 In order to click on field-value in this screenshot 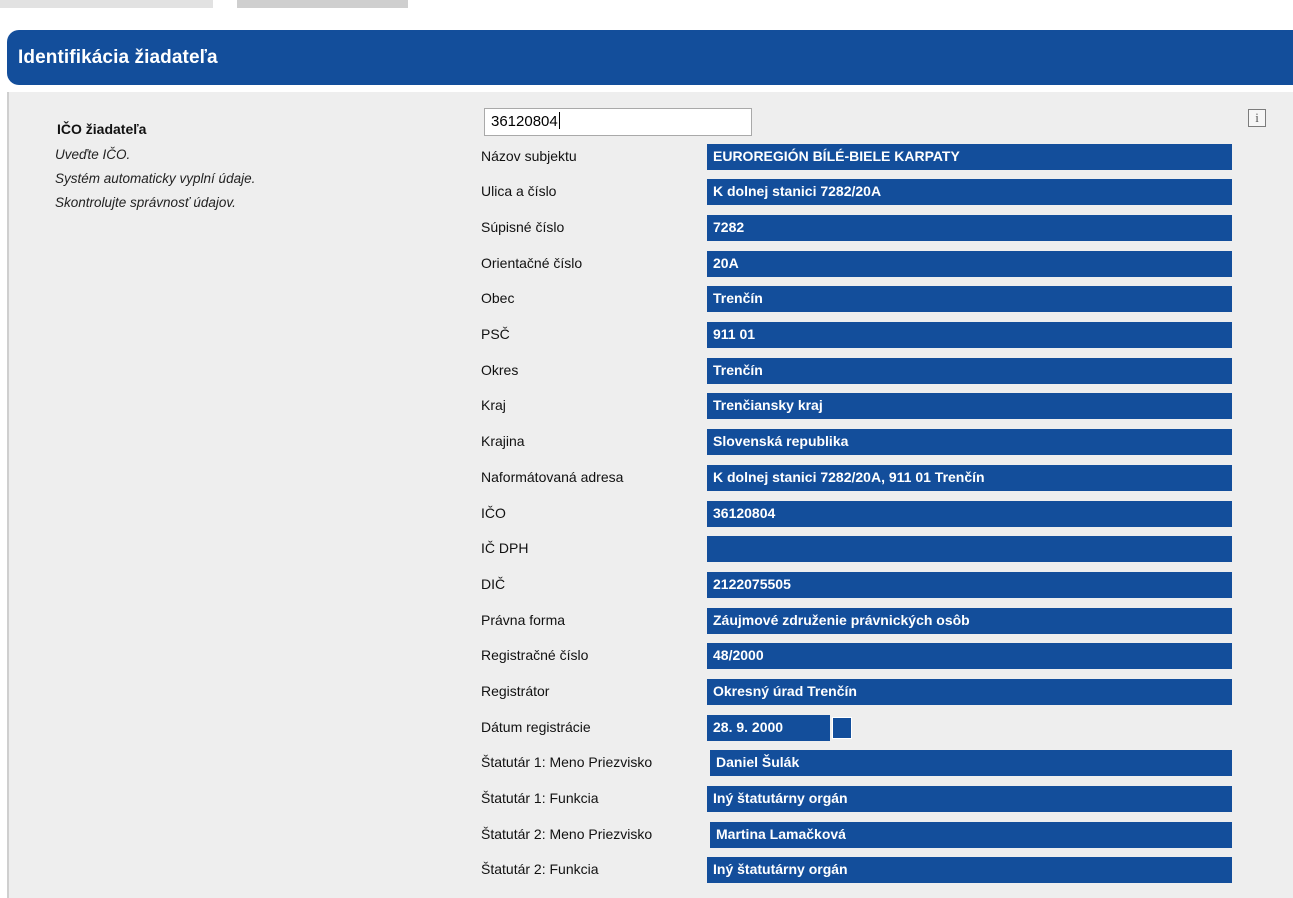, I will do `click(969, 549)`.